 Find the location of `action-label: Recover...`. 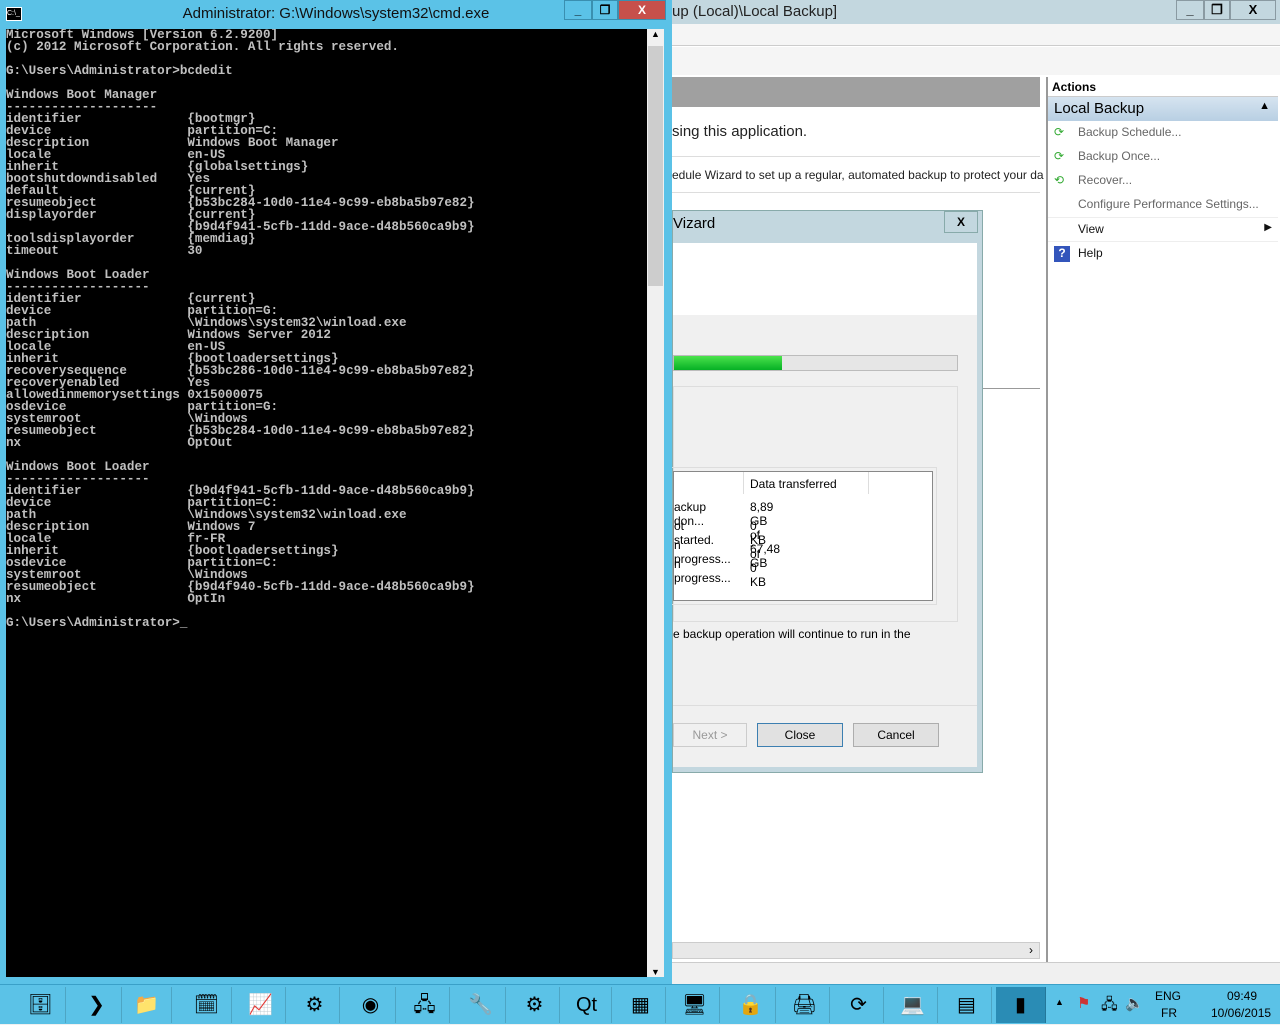

action-label: Recover... is located at coordinates (1105, 180).